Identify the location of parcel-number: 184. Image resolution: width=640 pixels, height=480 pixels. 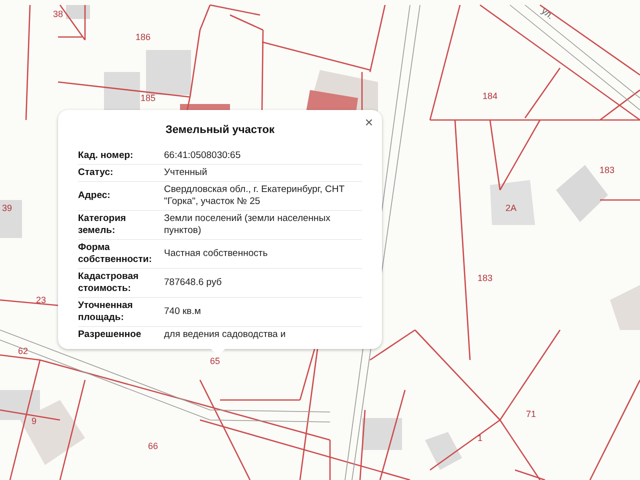
(490, 96).